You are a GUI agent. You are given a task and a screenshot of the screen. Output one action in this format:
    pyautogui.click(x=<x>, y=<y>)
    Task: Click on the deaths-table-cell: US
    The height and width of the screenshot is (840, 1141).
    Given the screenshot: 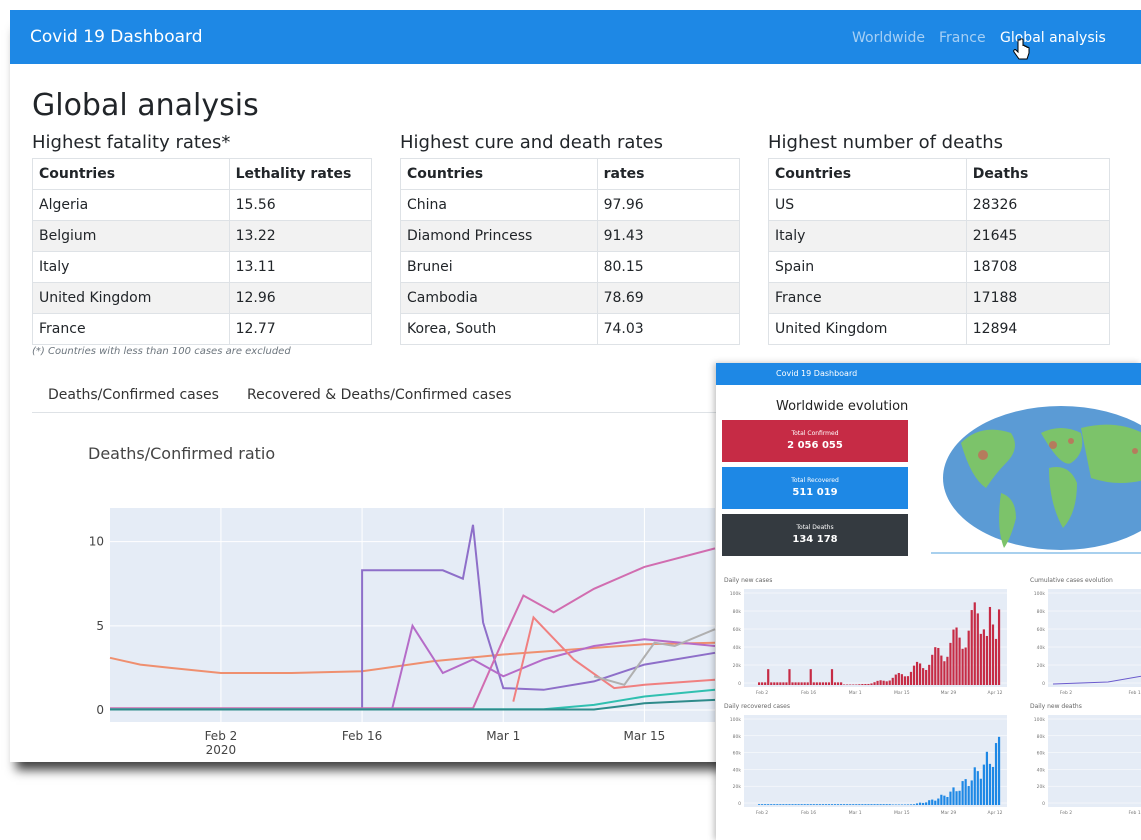 What is the action you would take?
    pyautogui.click(x=867, y=205)
    